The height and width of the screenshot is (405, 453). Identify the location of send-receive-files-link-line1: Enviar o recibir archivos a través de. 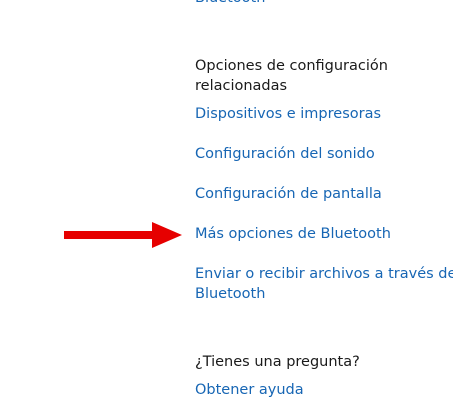
(324, 274).